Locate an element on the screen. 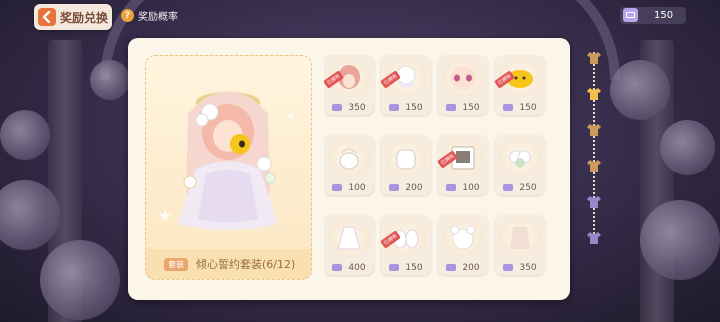  bag-icon is located at coordinates (349, 158).